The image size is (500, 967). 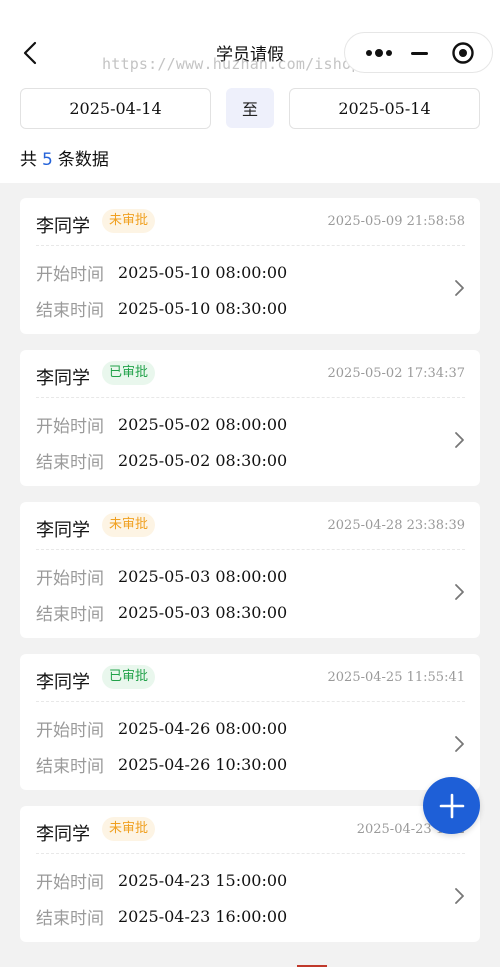 I want to click on end-time-value: 2025-05-03 08:30:00, so click(x=203, y=612).